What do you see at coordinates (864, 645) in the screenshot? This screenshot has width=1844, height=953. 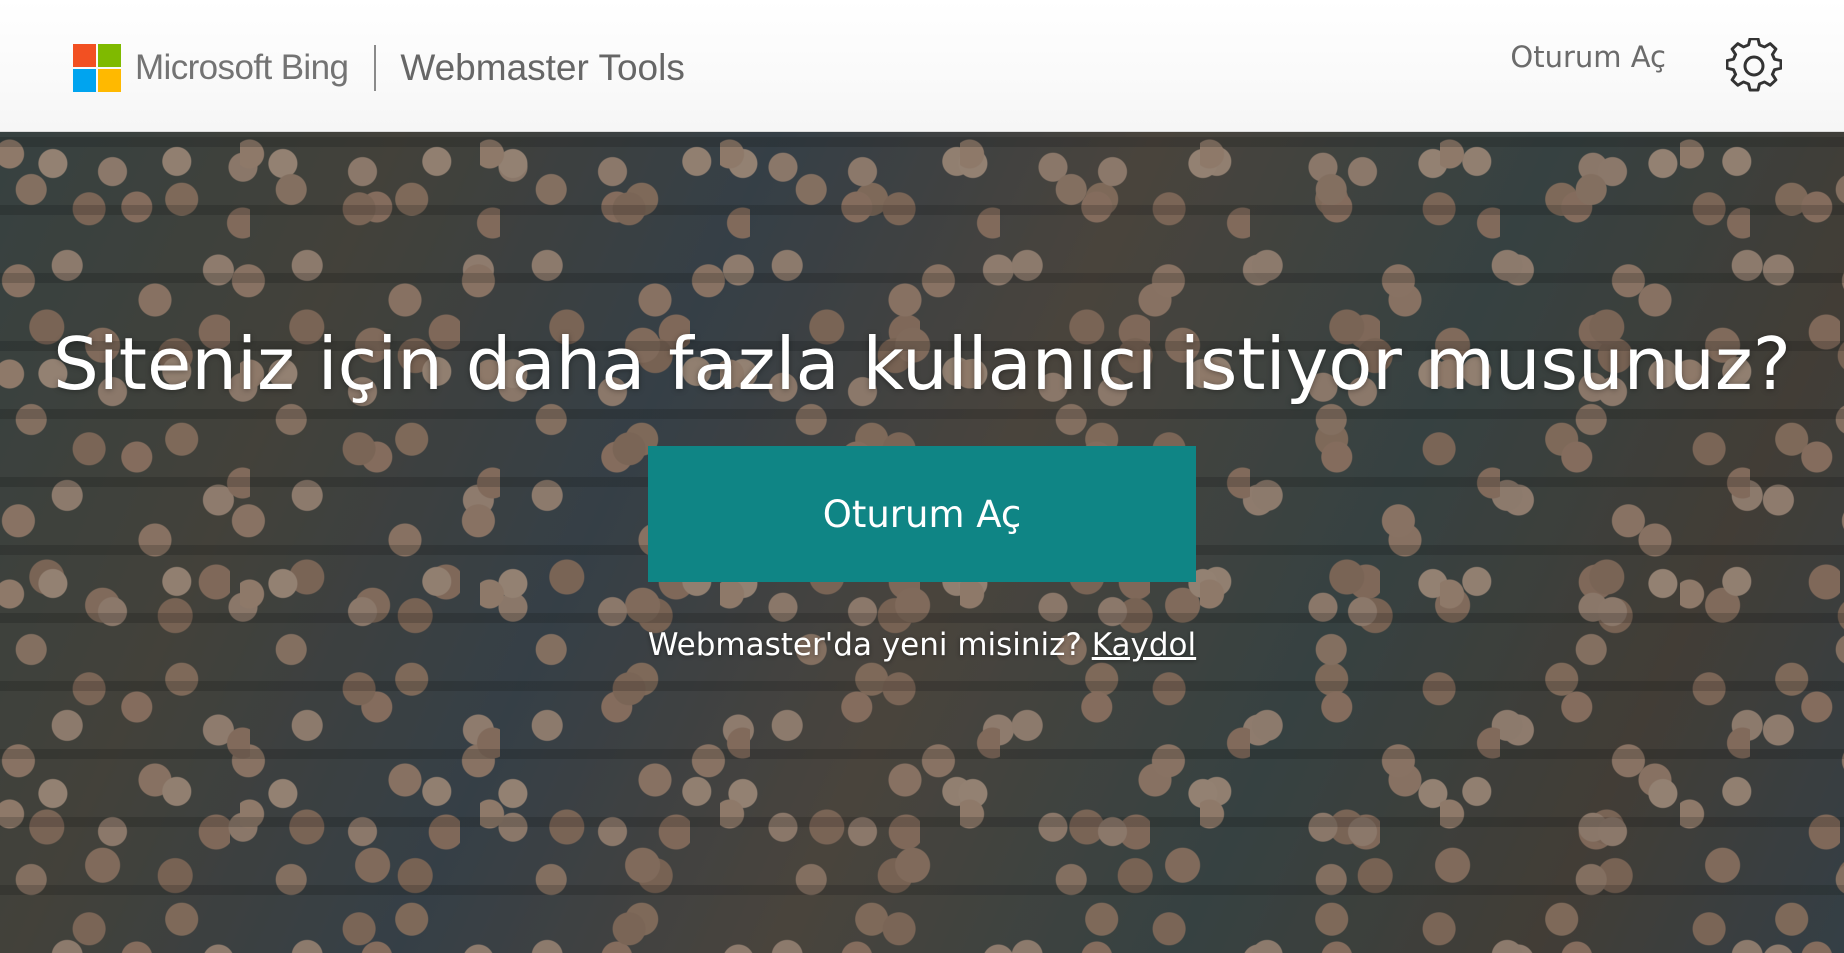 I see `signup-prompt: Webmaster'da yeni misiniz?` at bounding box center [864, 645].